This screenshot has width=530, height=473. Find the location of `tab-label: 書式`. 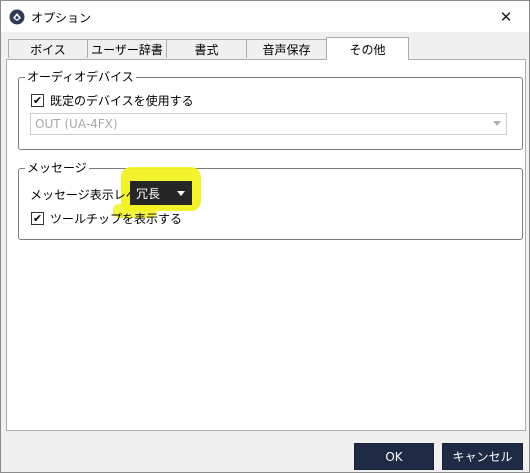

tab-label: 書式 is located at coordinates (206, 49).